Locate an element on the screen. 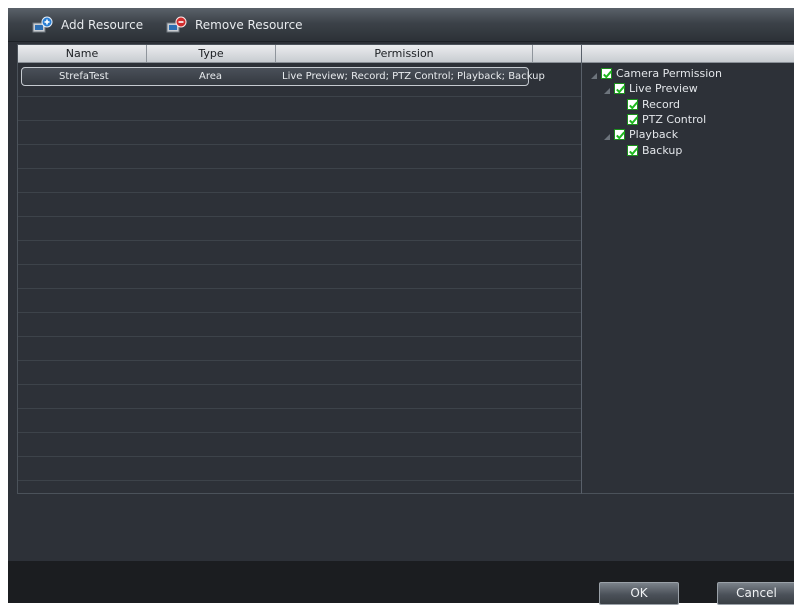  column-header-extra is located at coordinates (558, 53).